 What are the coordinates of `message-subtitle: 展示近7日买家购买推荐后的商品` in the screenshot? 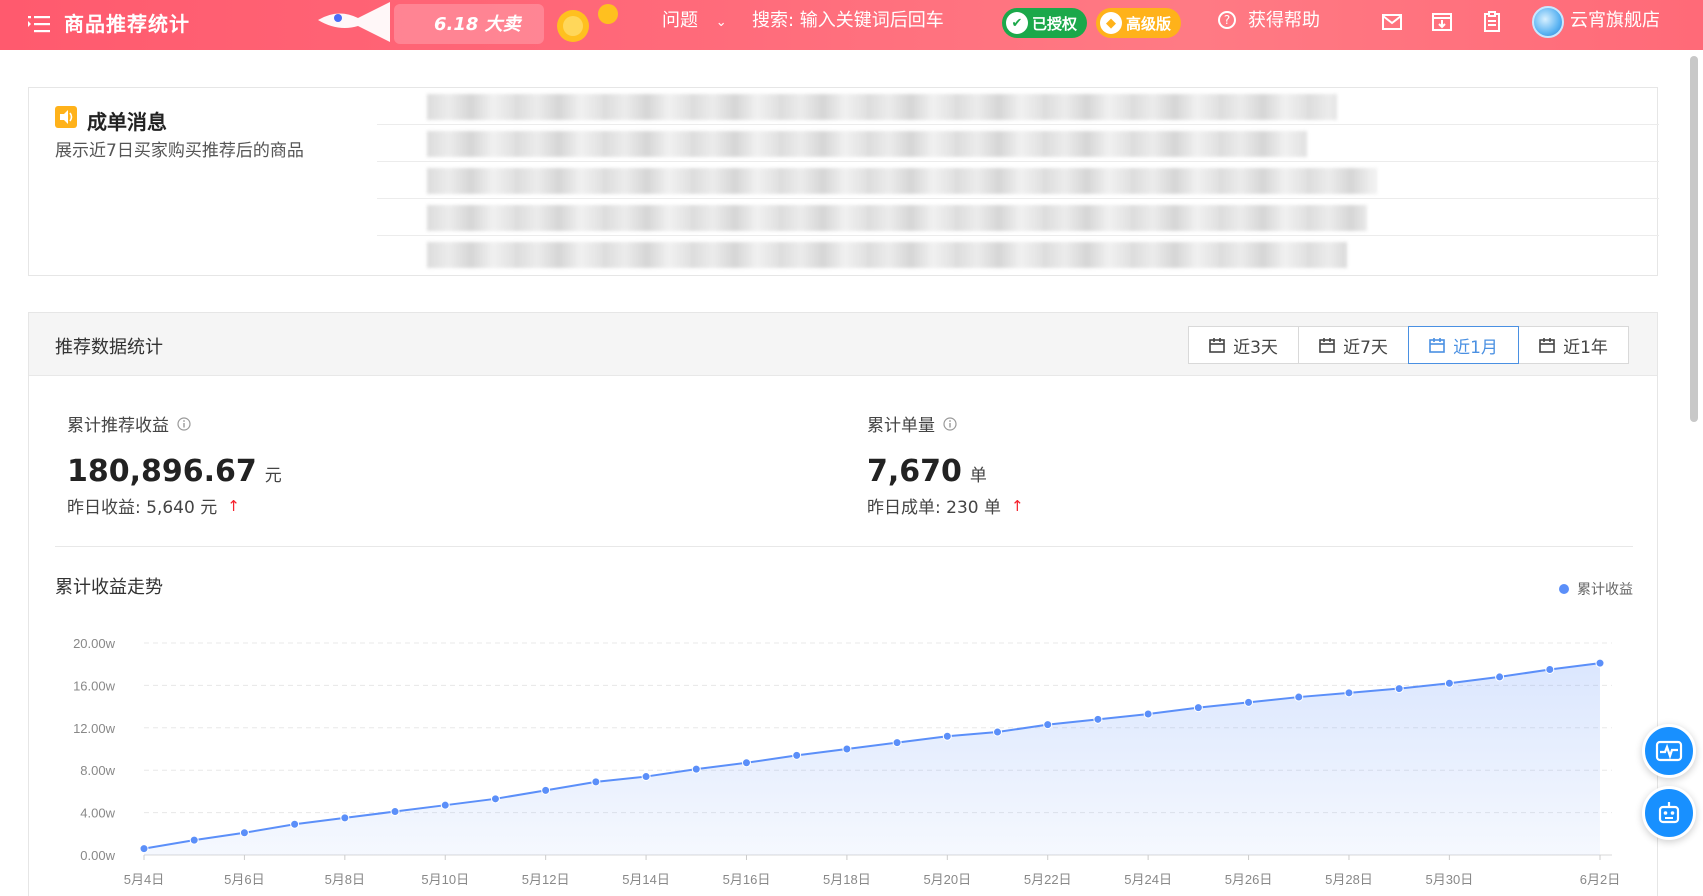 It's located at (179, 151).